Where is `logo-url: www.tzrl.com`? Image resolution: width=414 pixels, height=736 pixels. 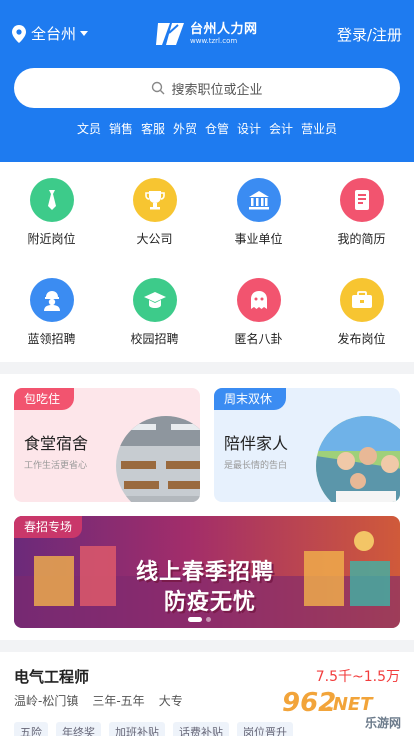
logo-url: www.tzrl.com is located at coordinates (214, 41).